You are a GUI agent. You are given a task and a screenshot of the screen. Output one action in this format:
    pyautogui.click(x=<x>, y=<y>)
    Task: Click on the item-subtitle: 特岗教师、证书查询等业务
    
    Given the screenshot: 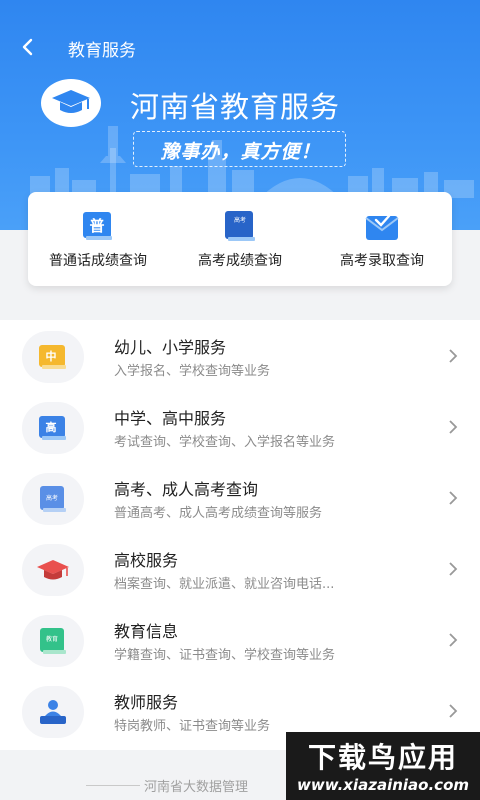 What is the action you would take?
    pyautogui.click(x=192, y=726)
    